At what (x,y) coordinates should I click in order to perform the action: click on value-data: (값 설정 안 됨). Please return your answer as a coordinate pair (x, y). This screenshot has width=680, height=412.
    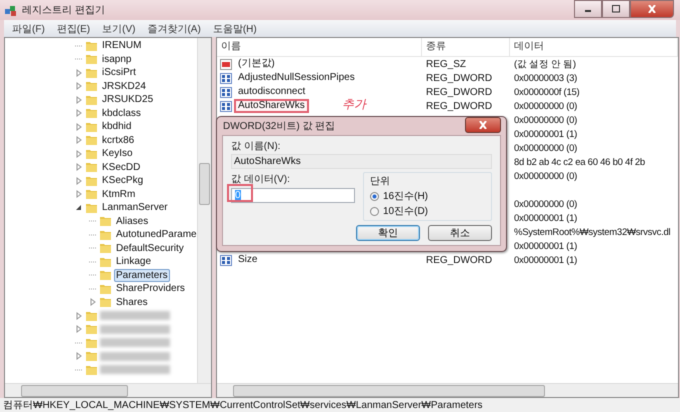
    Looking at the image, I should click on (545, 64).